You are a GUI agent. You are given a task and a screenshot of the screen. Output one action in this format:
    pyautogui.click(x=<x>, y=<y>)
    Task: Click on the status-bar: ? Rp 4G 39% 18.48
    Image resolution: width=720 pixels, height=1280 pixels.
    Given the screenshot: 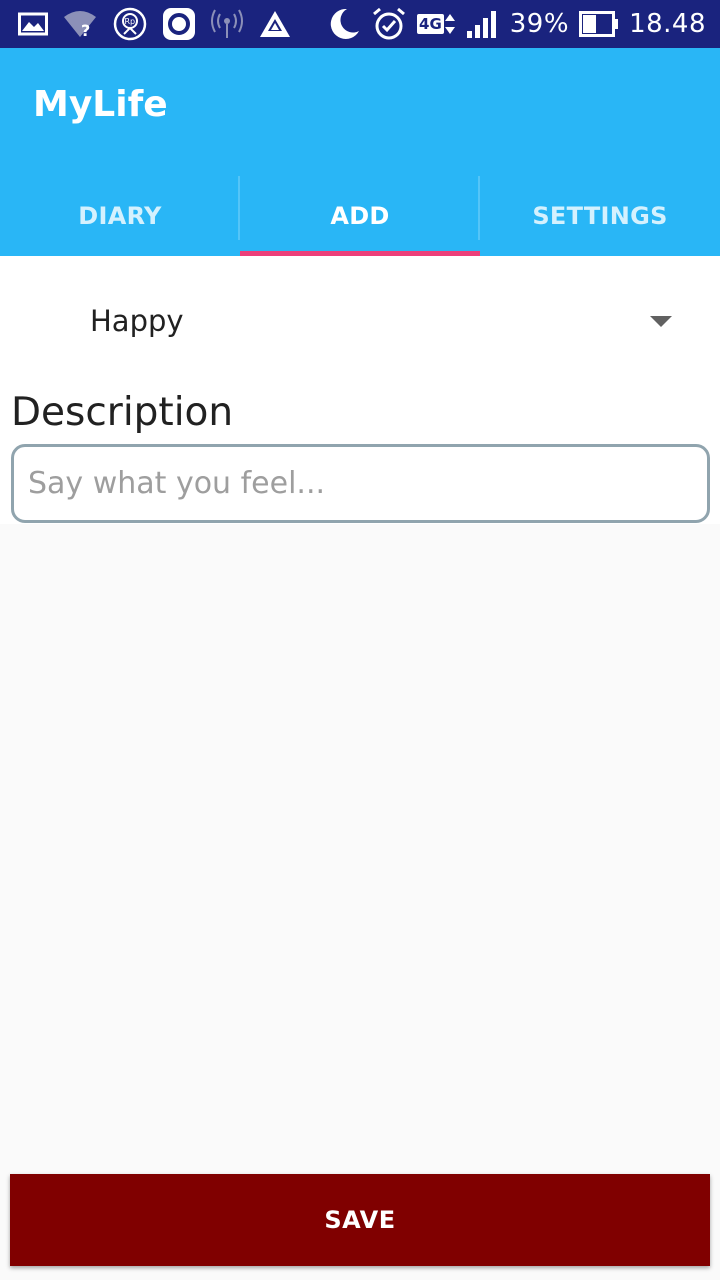 What is the action you would take?
    pyautogui.click(x=360, y=24)
    